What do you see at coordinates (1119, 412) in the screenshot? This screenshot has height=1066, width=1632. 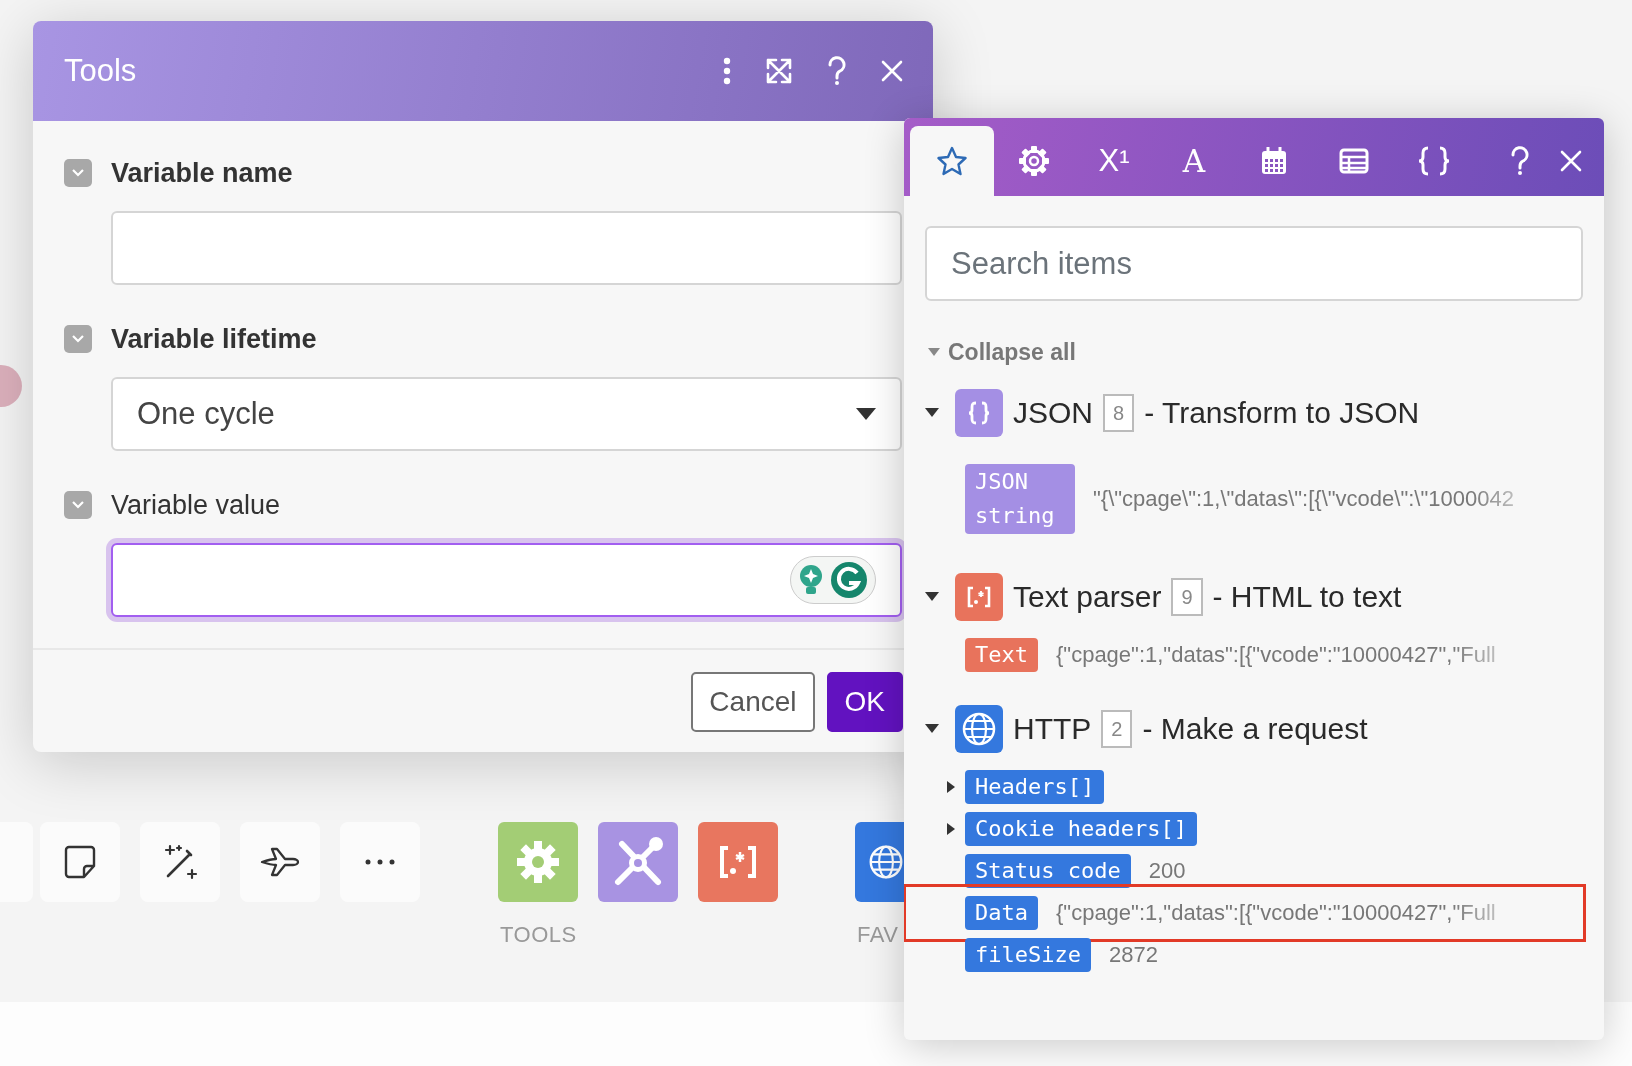 I see `module-number: 8` at bounding box center [1119, 412].